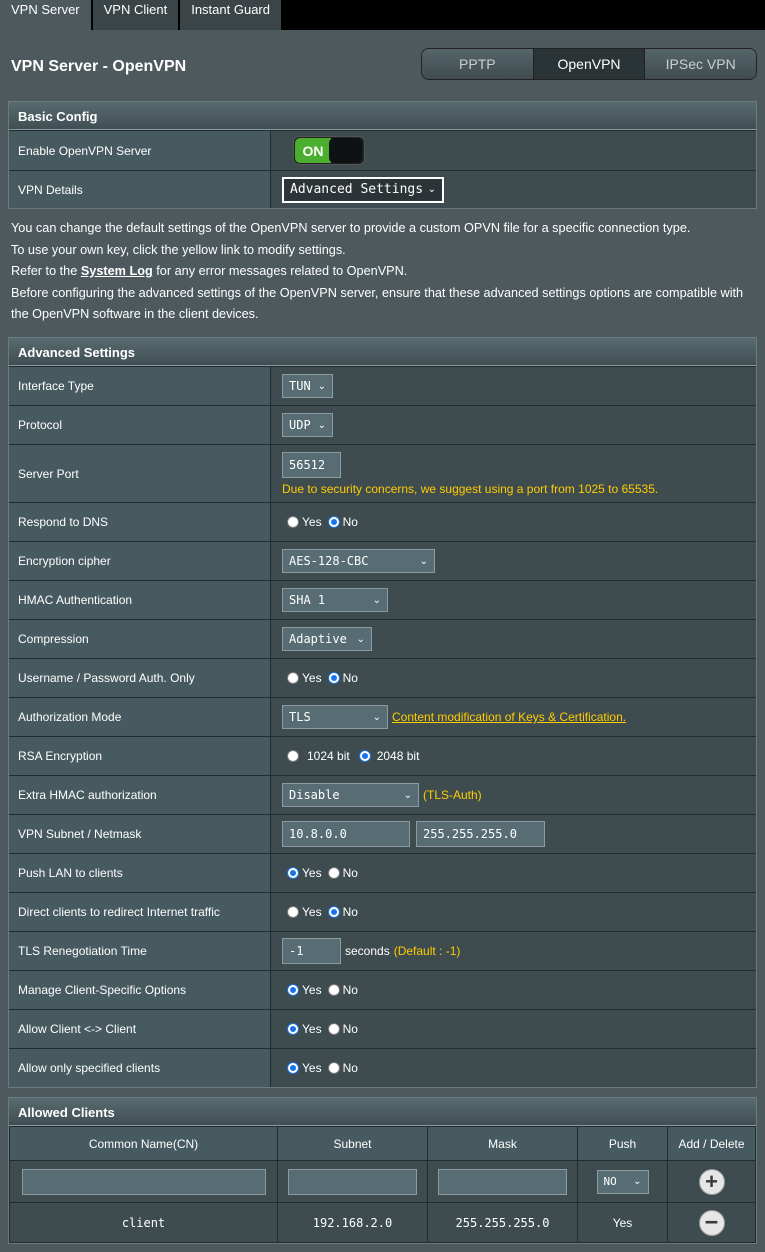 The width and height of the screenshot is (765, 1252). I want to click on manage-yes-radio, so click(293, 990).